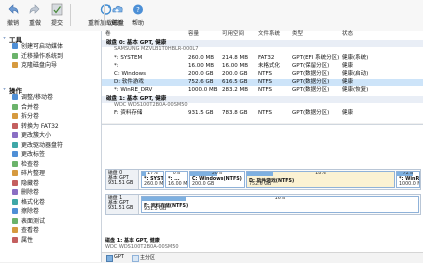 Image resolution: width=423 pixels, height=263 pixels. What do you see at coordinates (280, 198) in the screenshot?
I see `partition-usage-percent: 16%` at bounding box center [280, 198].